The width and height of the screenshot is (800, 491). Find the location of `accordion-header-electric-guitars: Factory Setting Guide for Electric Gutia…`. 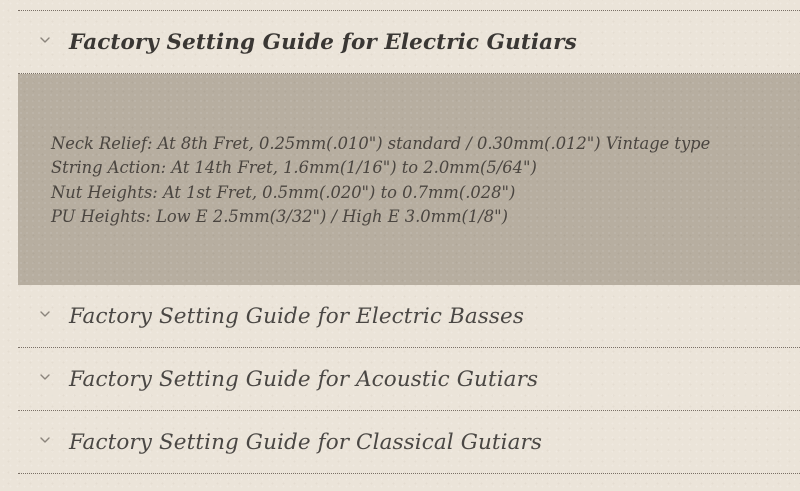

accordion-header-electric-guitars: Factory Setting Guide for Electric Gutia… is located at coordinates (409, 42).